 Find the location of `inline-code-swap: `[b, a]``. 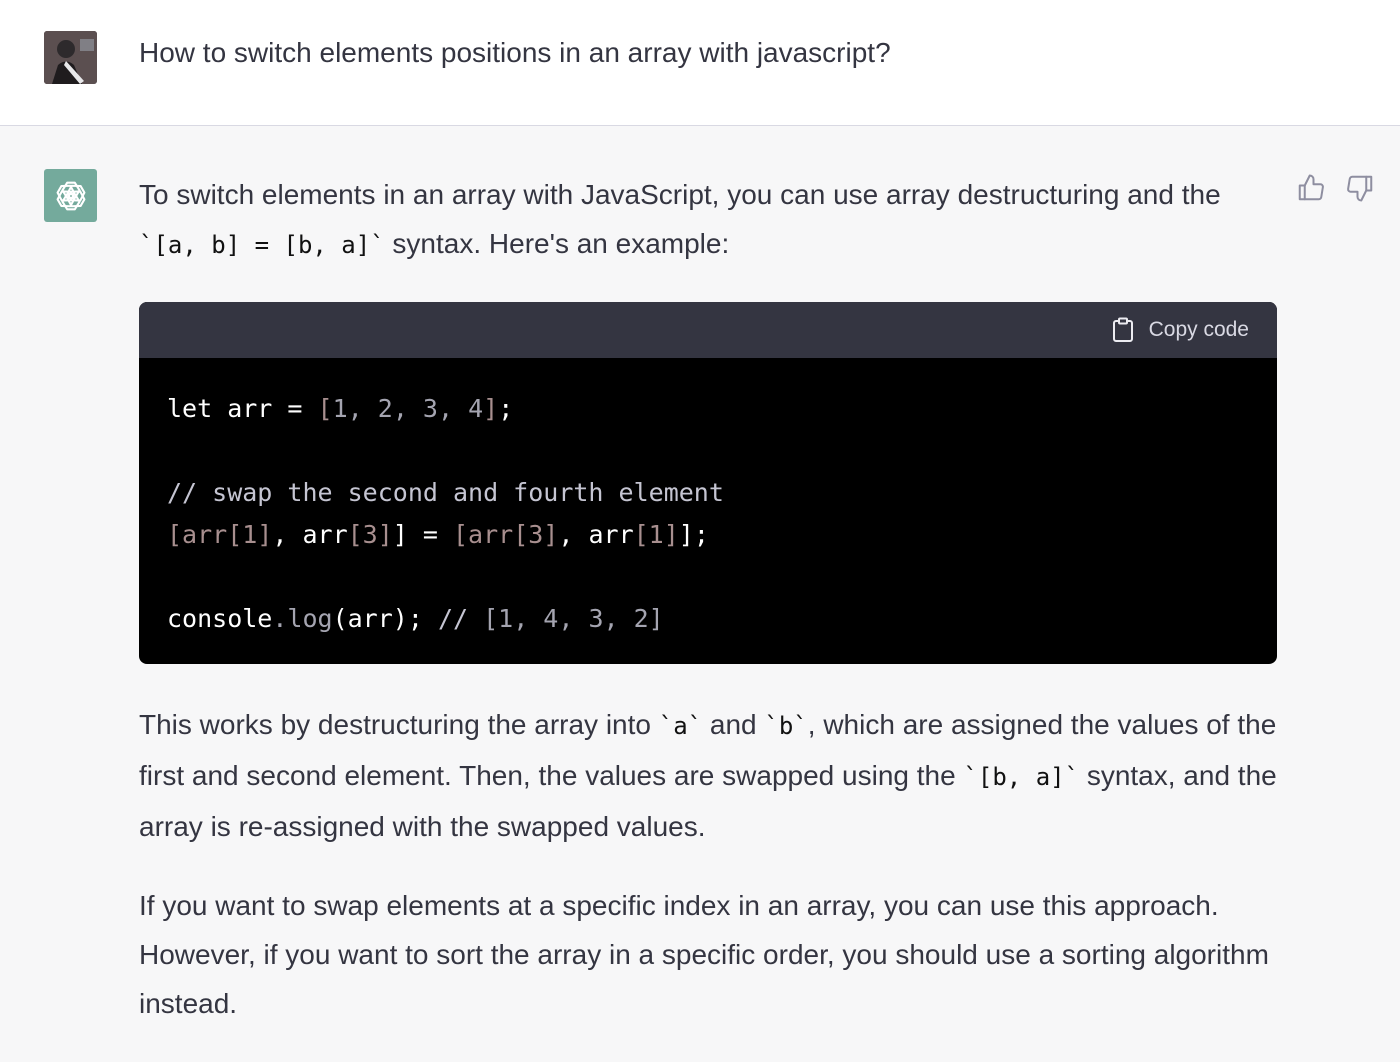

inline-code-swap: `[b, a]` is located at coordinates (1021, 777).